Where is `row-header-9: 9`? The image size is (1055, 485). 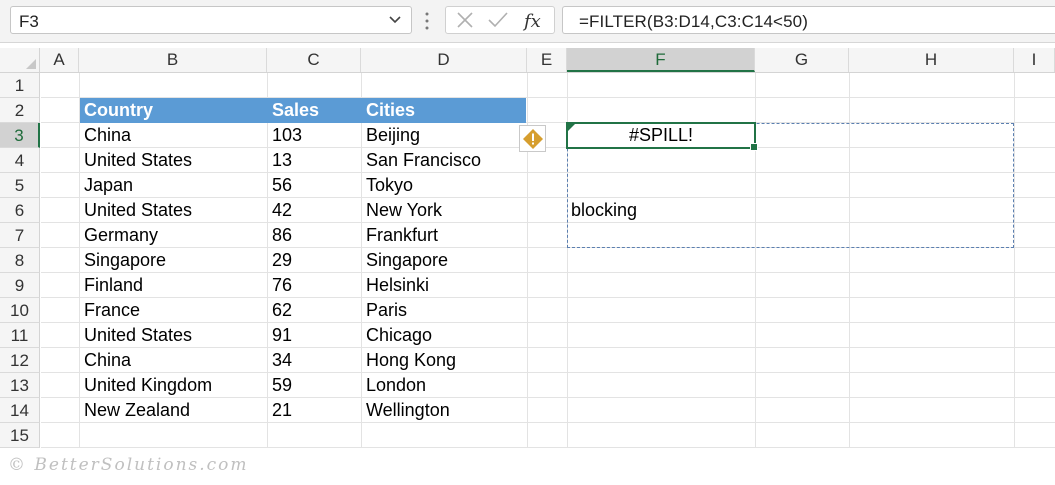
row-header-9: 9 is located at coordinates (20, 285).